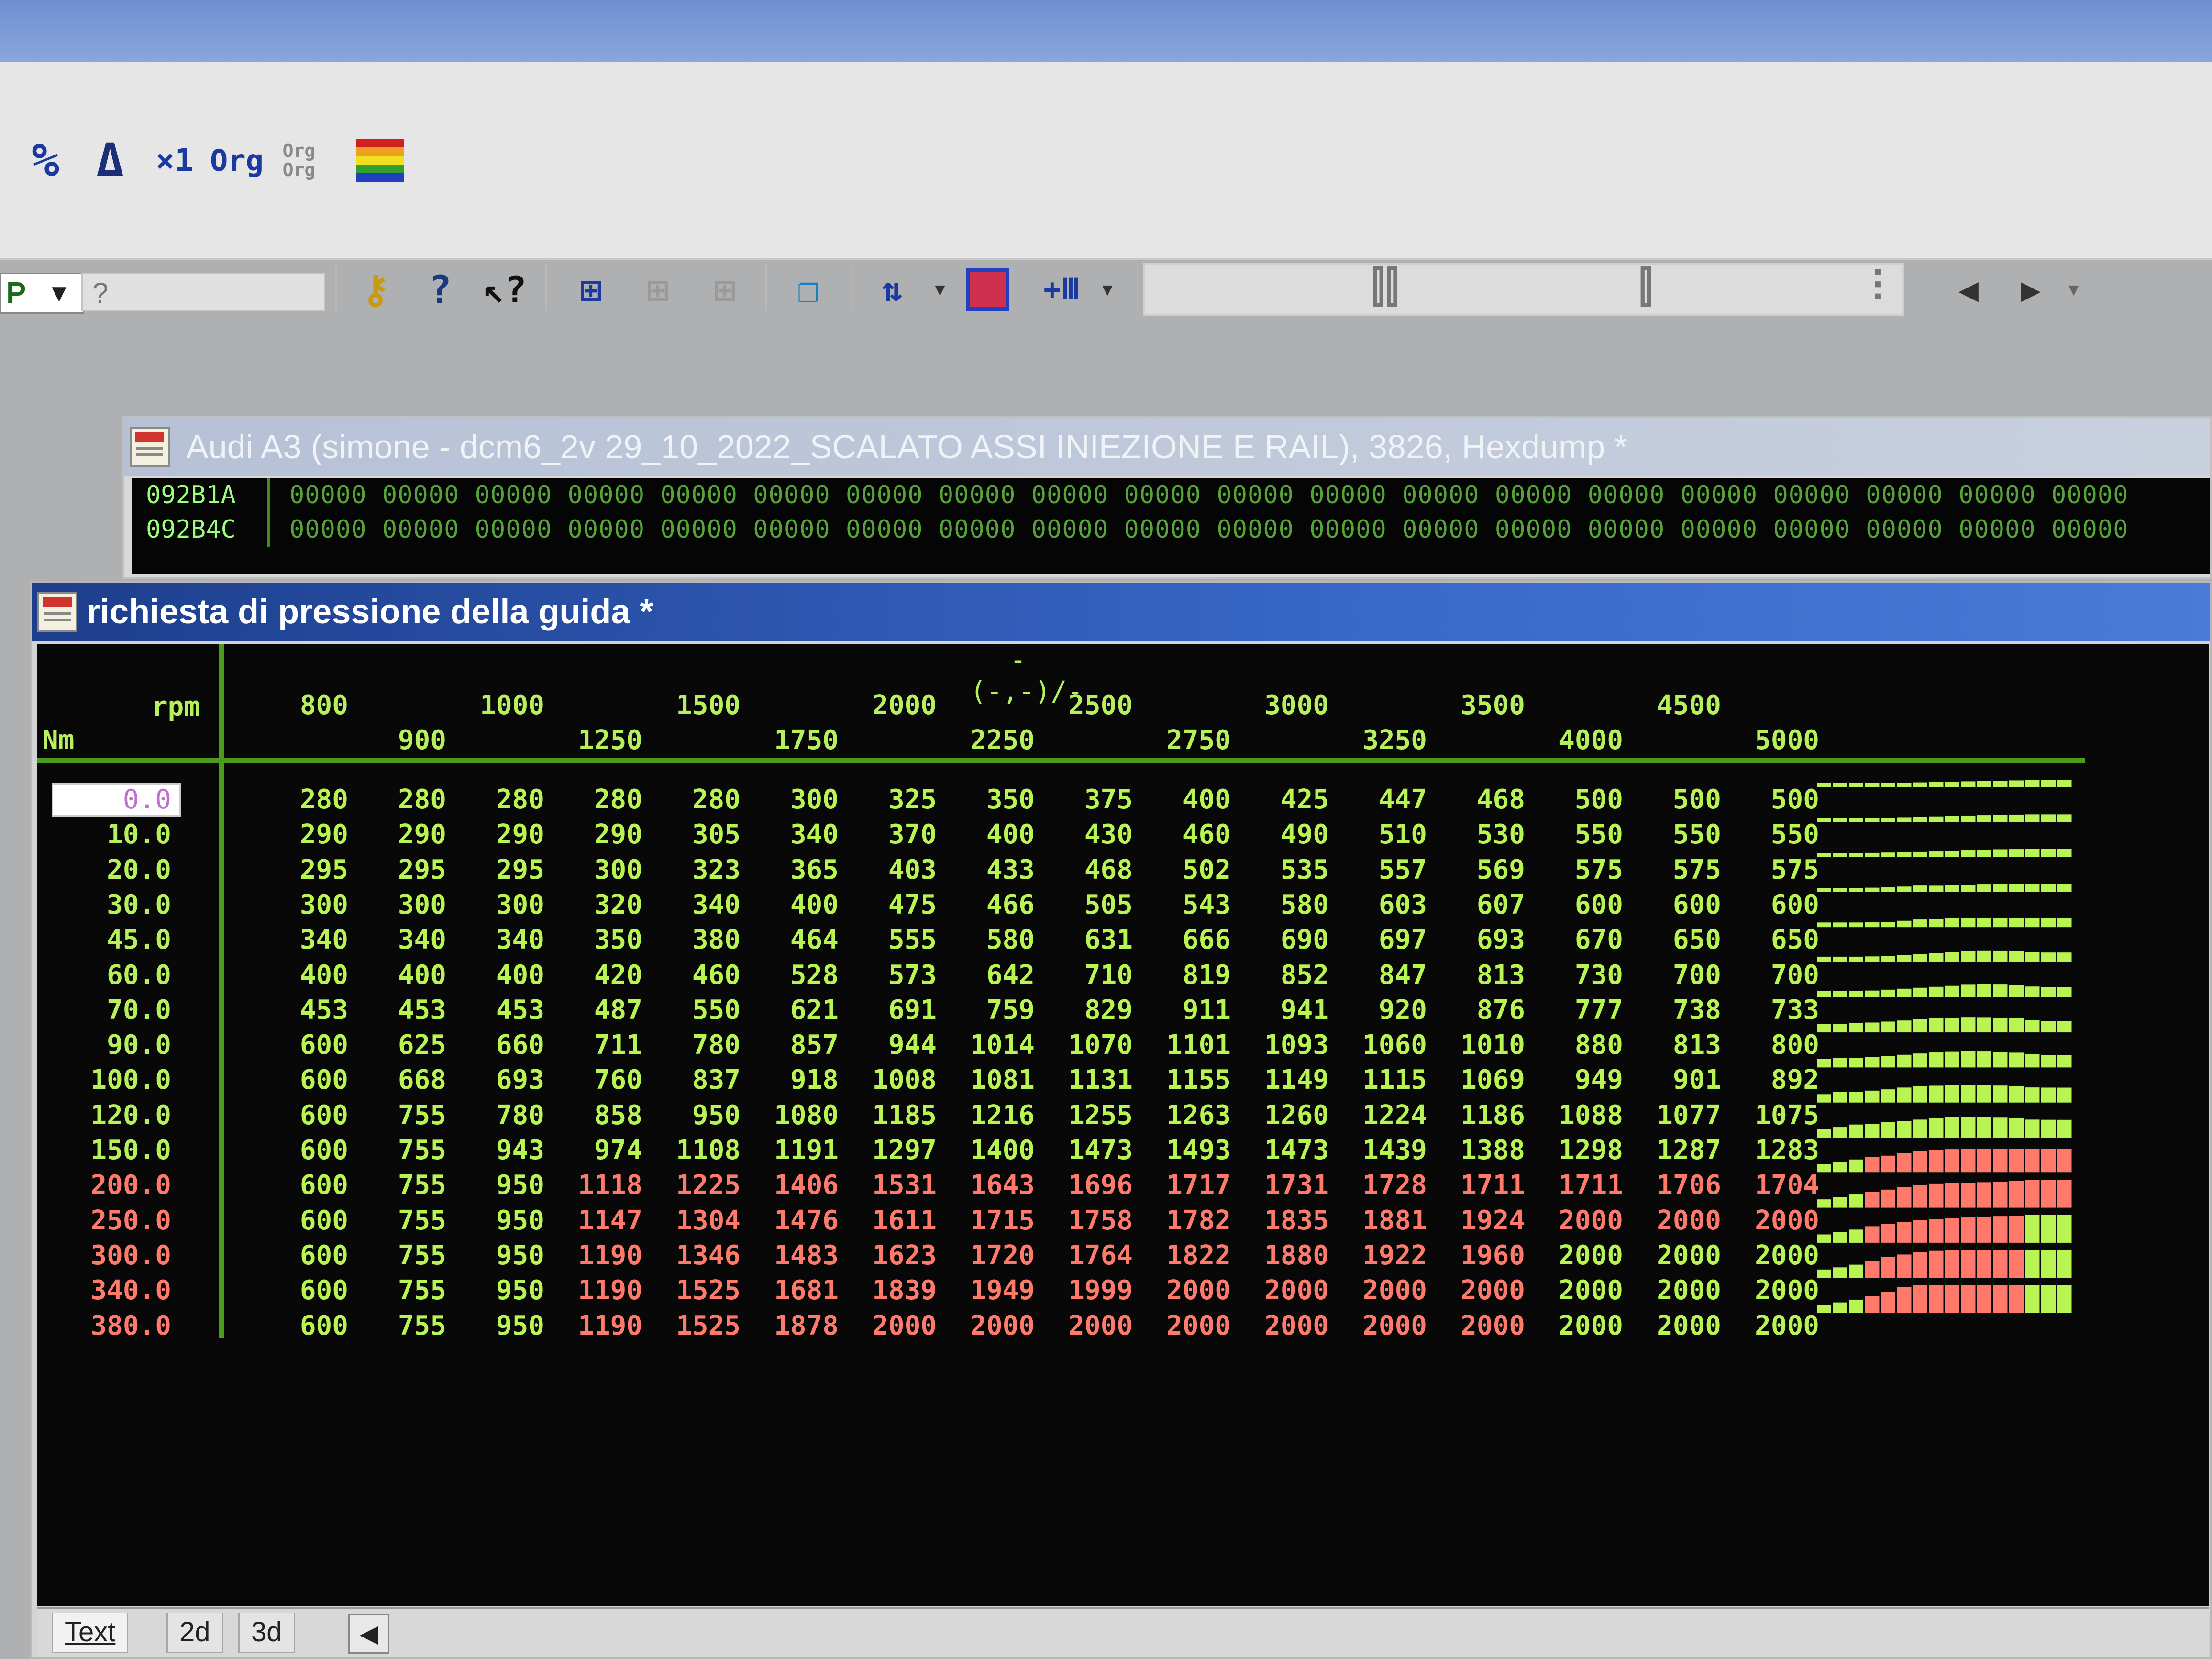 The height and width of the screenshot is (1659, 2212). Describe the element at coordinates (894, 1221) in the screenshot. I see `map-cell: 1611` at that location.